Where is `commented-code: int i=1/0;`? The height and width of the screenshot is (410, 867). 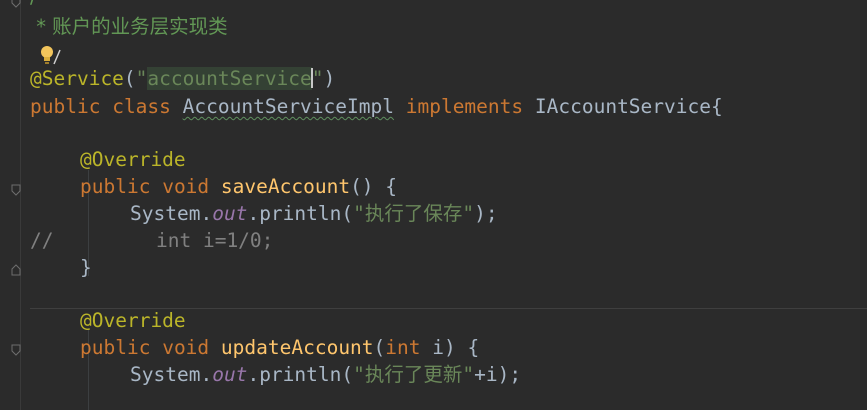
commented-code: int i=1/0; is located at coordinates (215, 240).